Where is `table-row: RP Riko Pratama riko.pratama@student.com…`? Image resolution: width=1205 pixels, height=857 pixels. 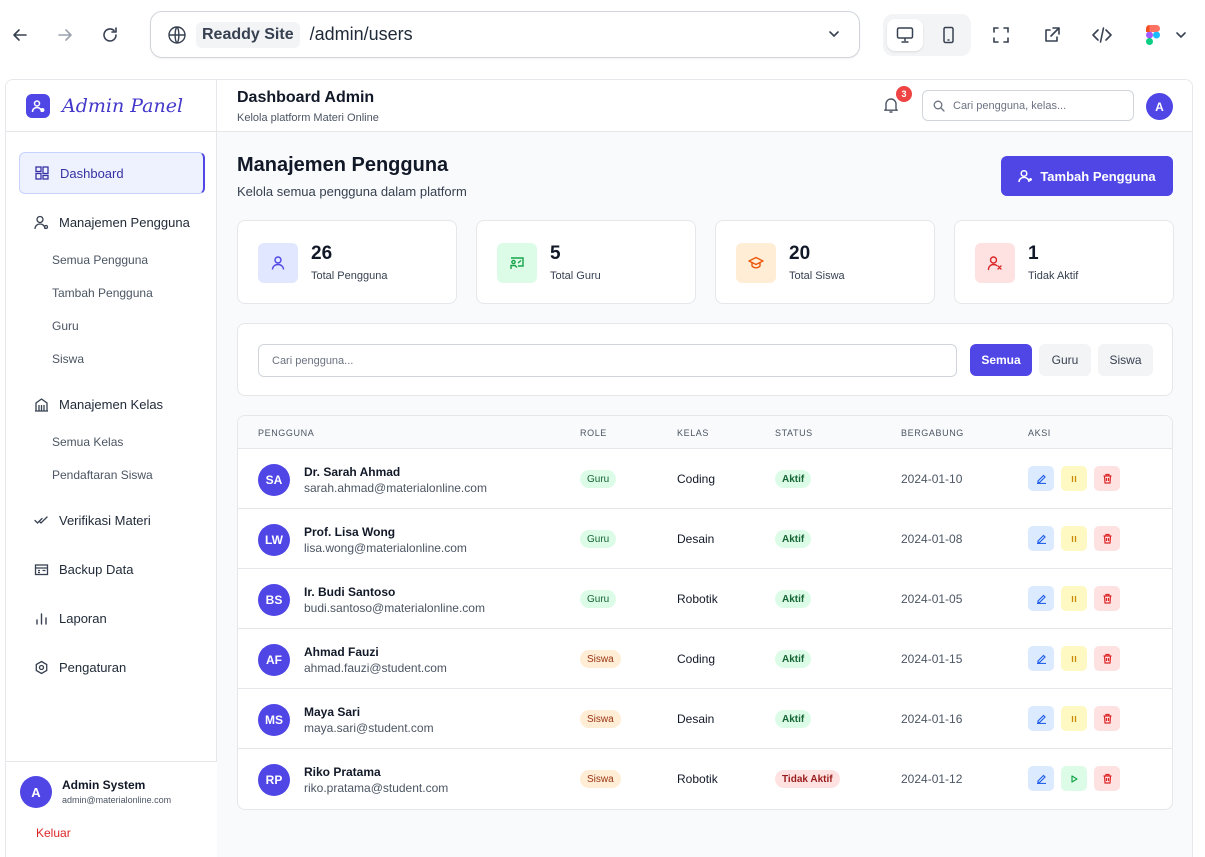 table-row: RP Riko Pratama riko.pratama@student.com… is located at coordinates (705, 779).